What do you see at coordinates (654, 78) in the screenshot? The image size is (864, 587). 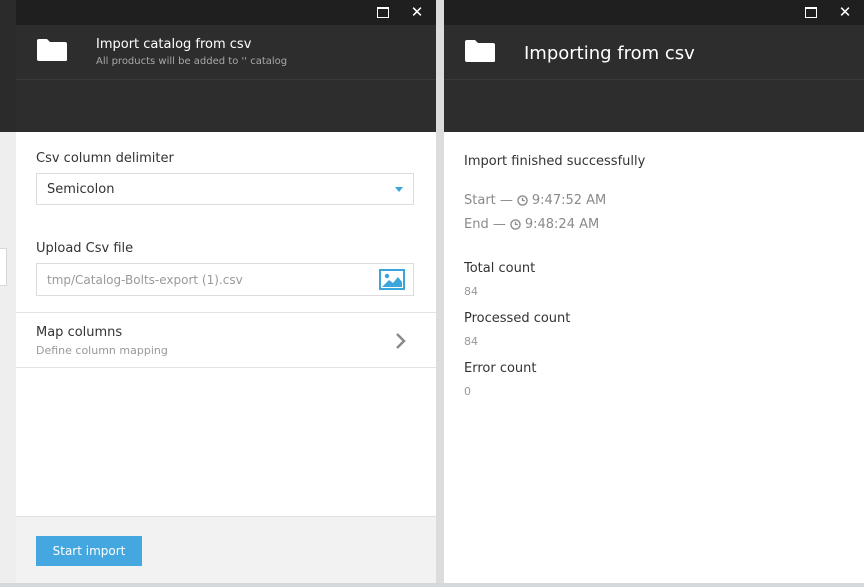 I see `blade-header: Importing from csv` at bounding box center [654, 78].